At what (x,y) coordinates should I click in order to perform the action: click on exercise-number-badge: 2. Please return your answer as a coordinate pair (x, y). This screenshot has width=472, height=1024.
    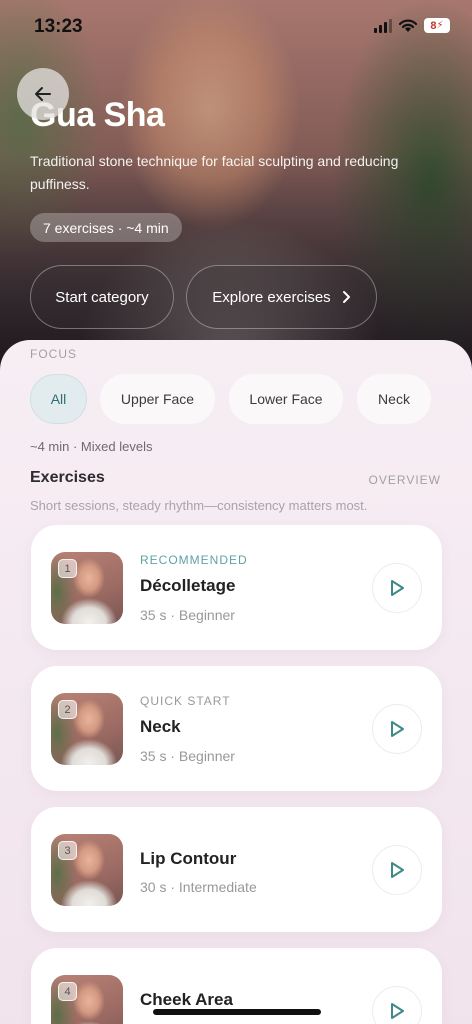
    Looking at the image, I should click on (67, 709).